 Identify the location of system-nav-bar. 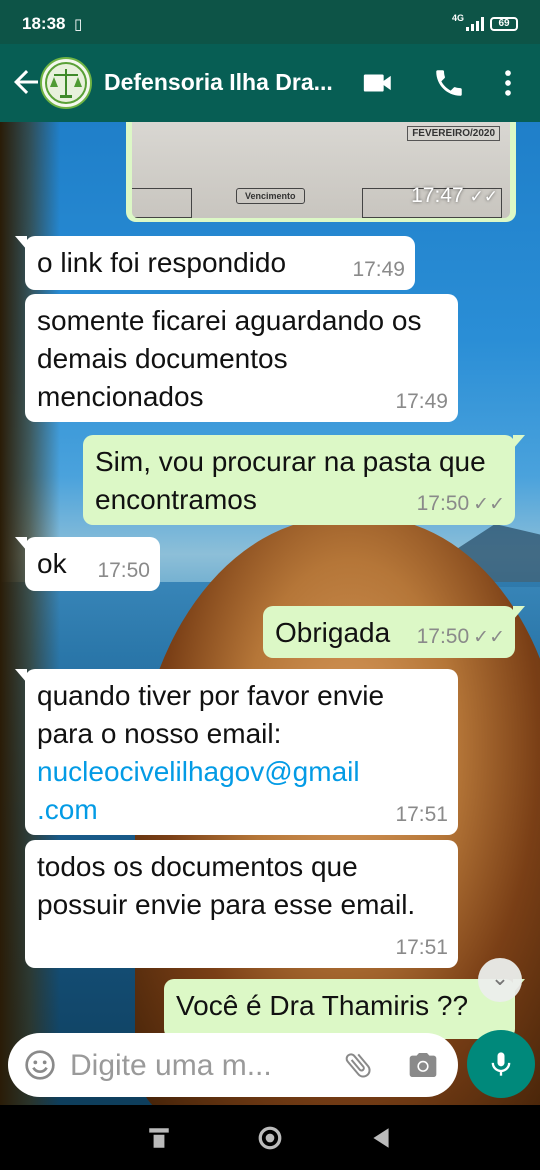
(270, 1137).